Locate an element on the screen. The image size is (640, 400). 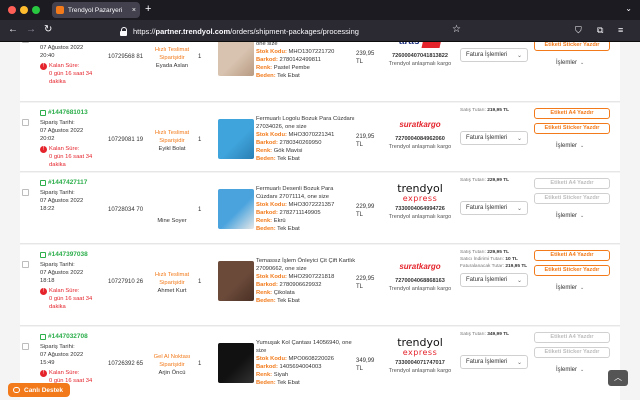
reload-icon: ↻ is located at coordinates (48, 29).